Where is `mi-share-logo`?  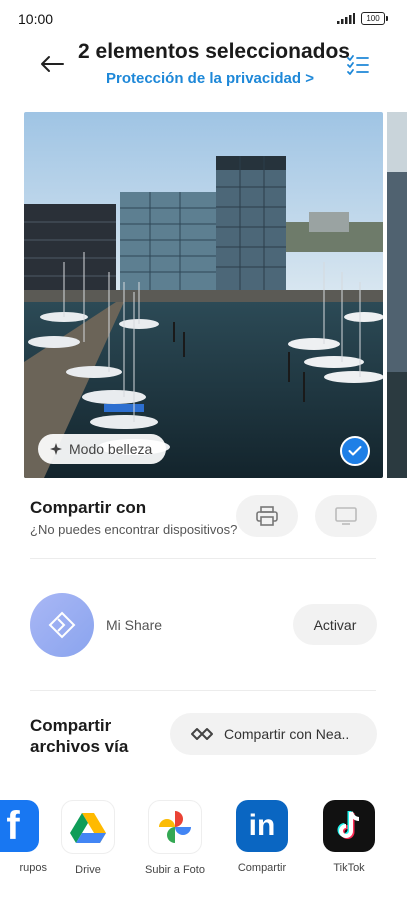 mi-share-logo is located at coordinates (62, 625).